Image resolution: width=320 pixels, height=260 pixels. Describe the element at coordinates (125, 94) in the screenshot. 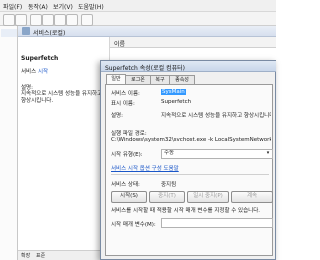

I see `service-name-label: 서비스 이름:` at that location.